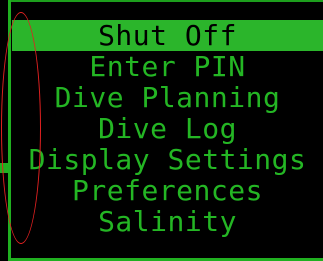 Image resolution: width=323 pixels, height=261 pixels. What do you see at coordinates (165, 1) in the screenshot?
I see `frame-top-border` at bounding box center [165, 1].